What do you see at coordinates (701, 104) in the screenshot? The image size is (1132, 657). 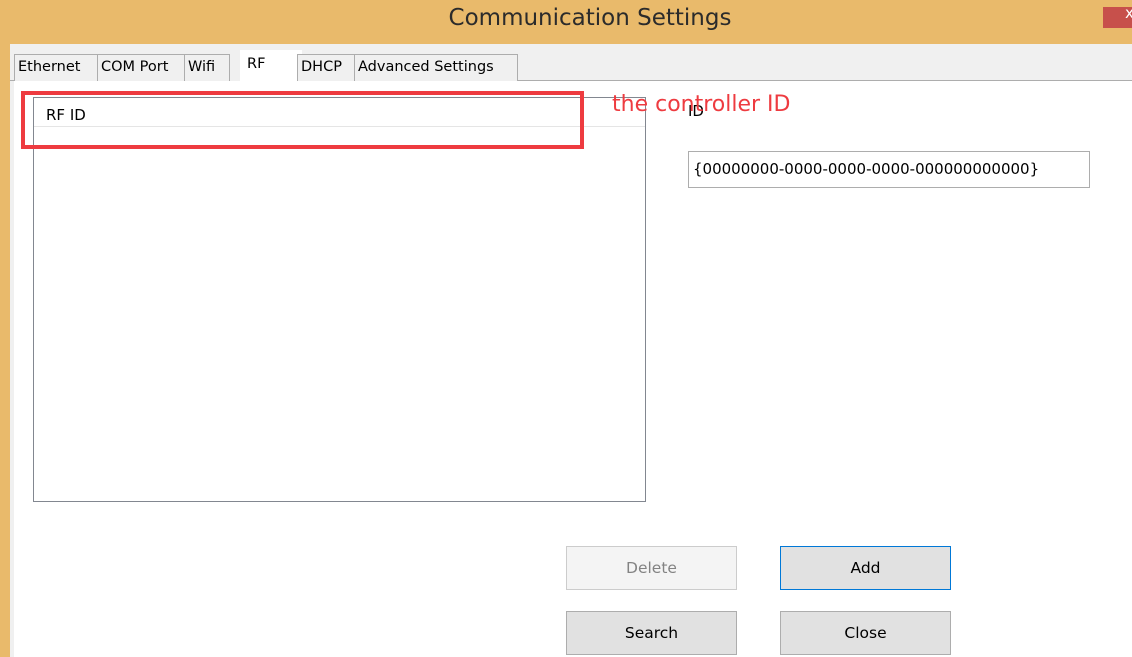 I see `annotation-text: the controller ID` at bounding box center [701, 104].